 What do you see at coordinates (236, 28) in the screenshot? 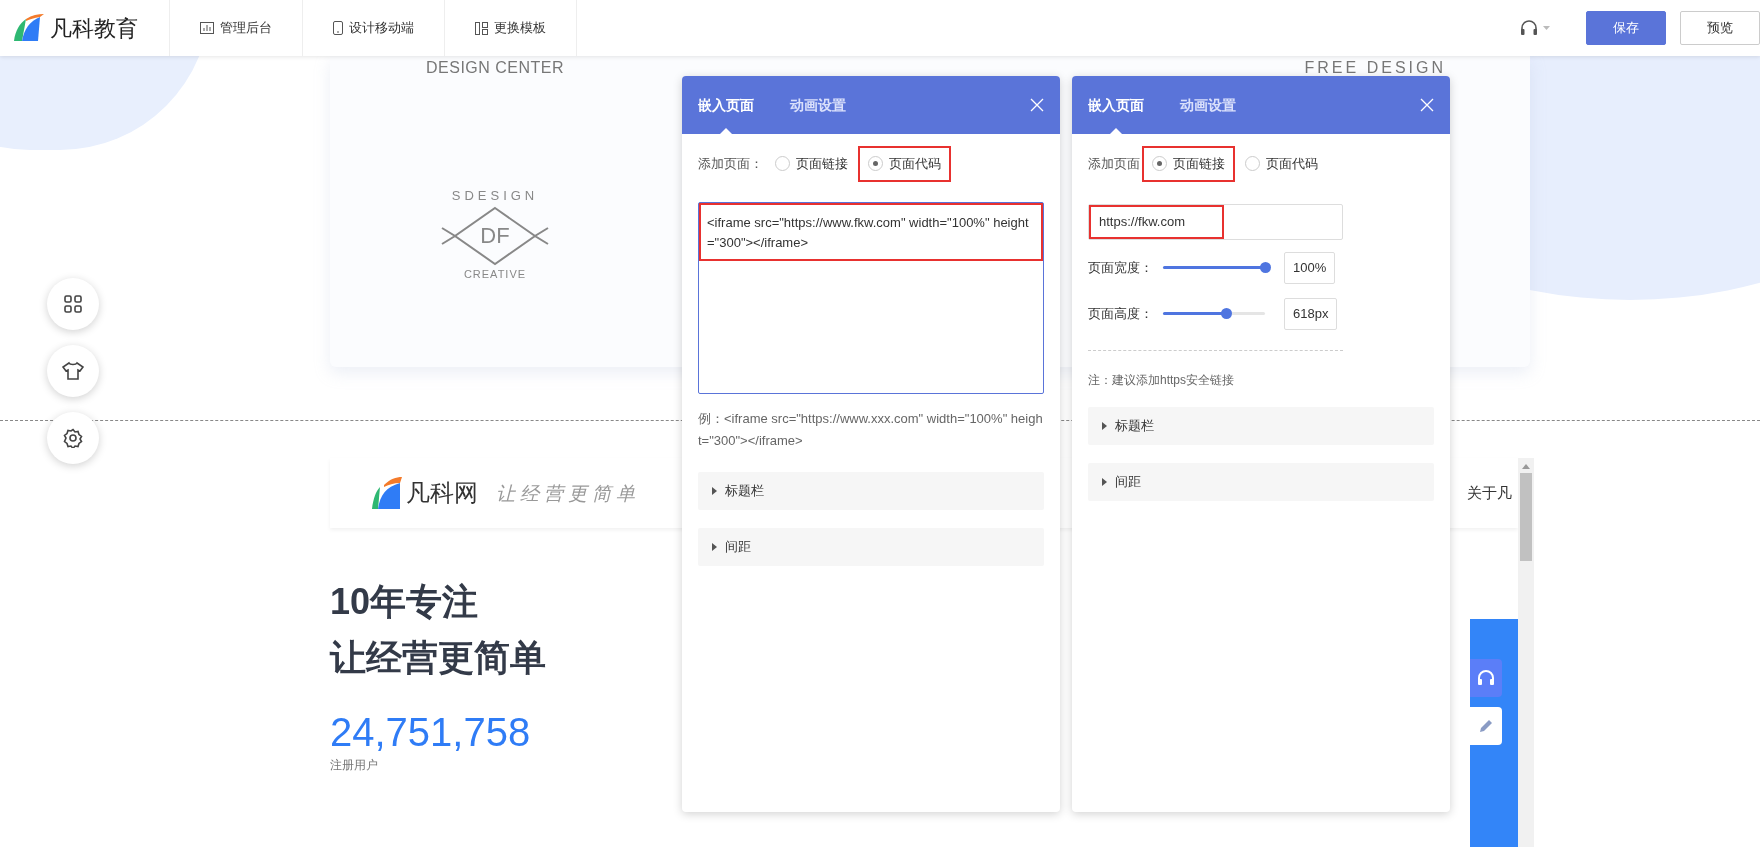
I see `nav-item: 管理后台` at bounding box center [236, 28].